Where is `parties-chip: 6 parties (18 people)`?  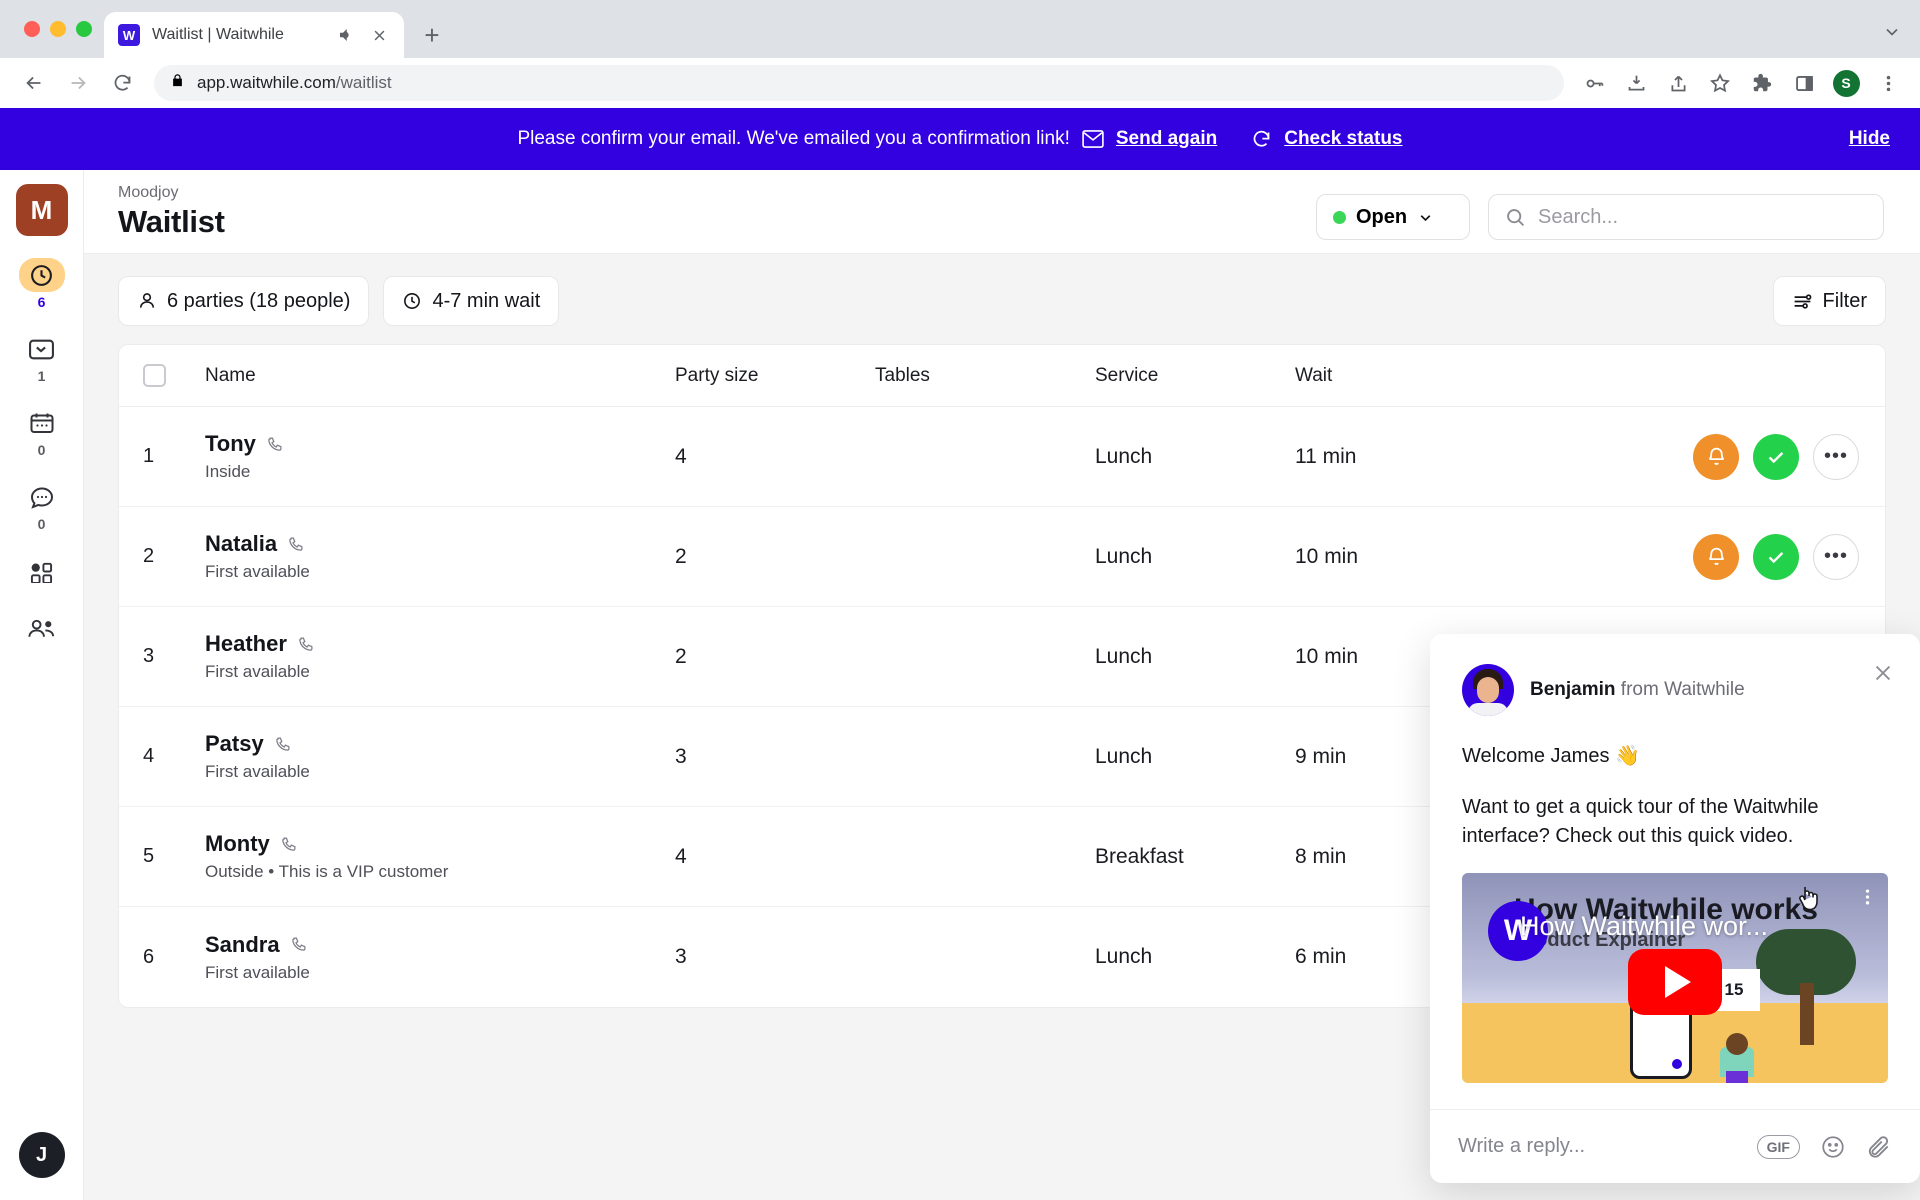
parties-chip: 6 parties (18 people) is located at coordinates (244, 301).